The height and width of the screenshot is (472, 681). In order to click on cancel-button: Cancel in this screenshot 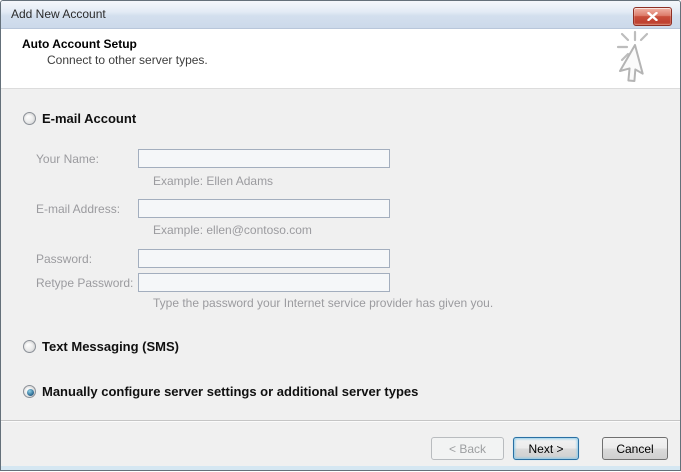, I will do `click(635, 448)`.